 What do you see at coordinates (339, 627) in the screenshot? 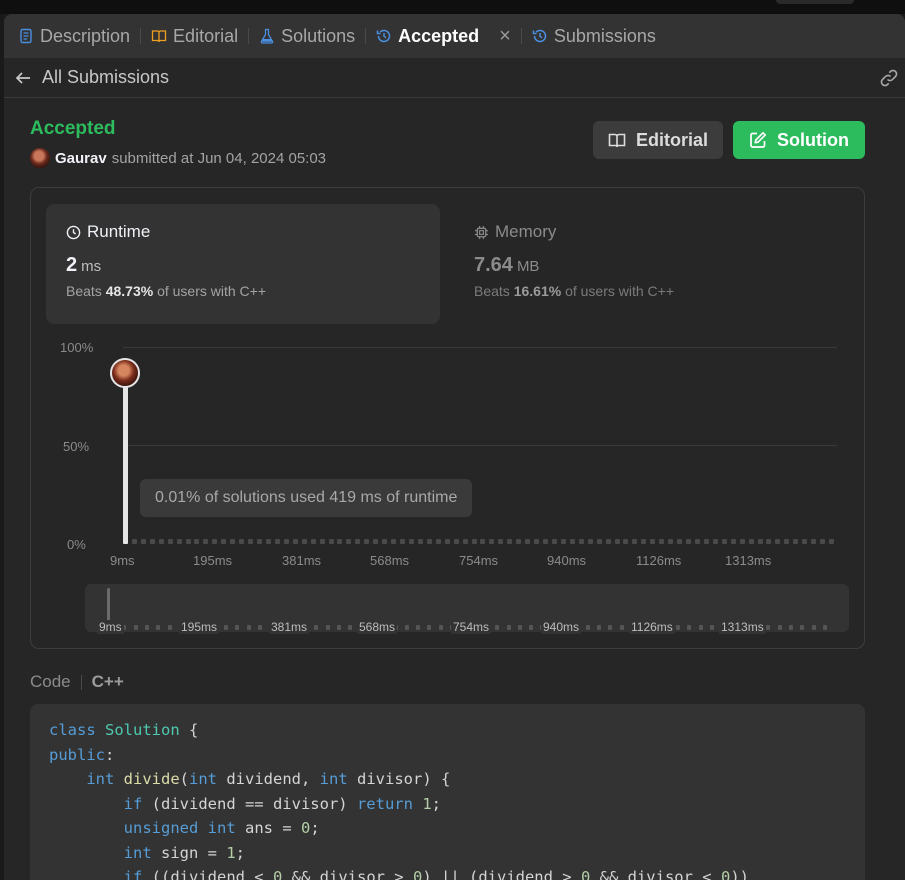
I see `brush-bar` at bounding box center [339, 627].